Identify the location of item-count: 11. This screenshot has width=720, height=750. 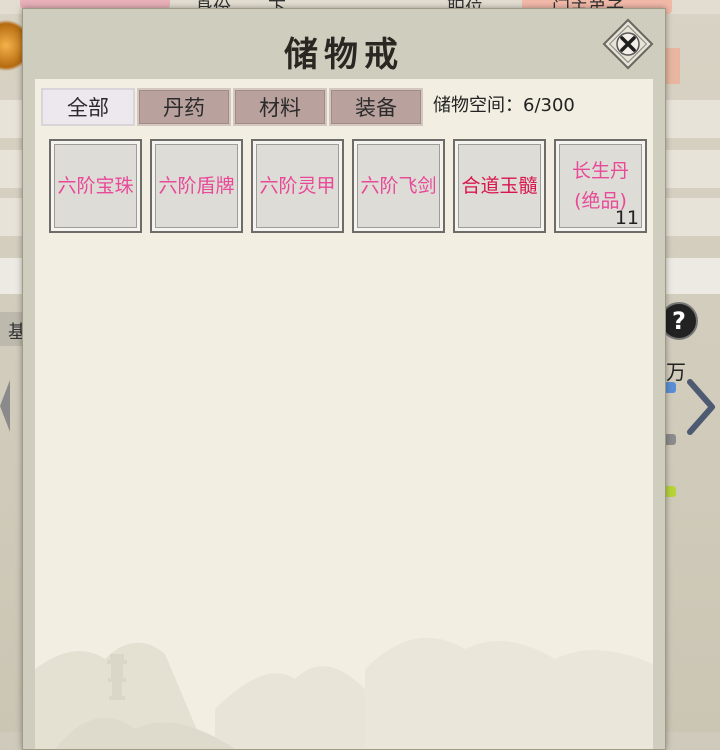
(626, 218).